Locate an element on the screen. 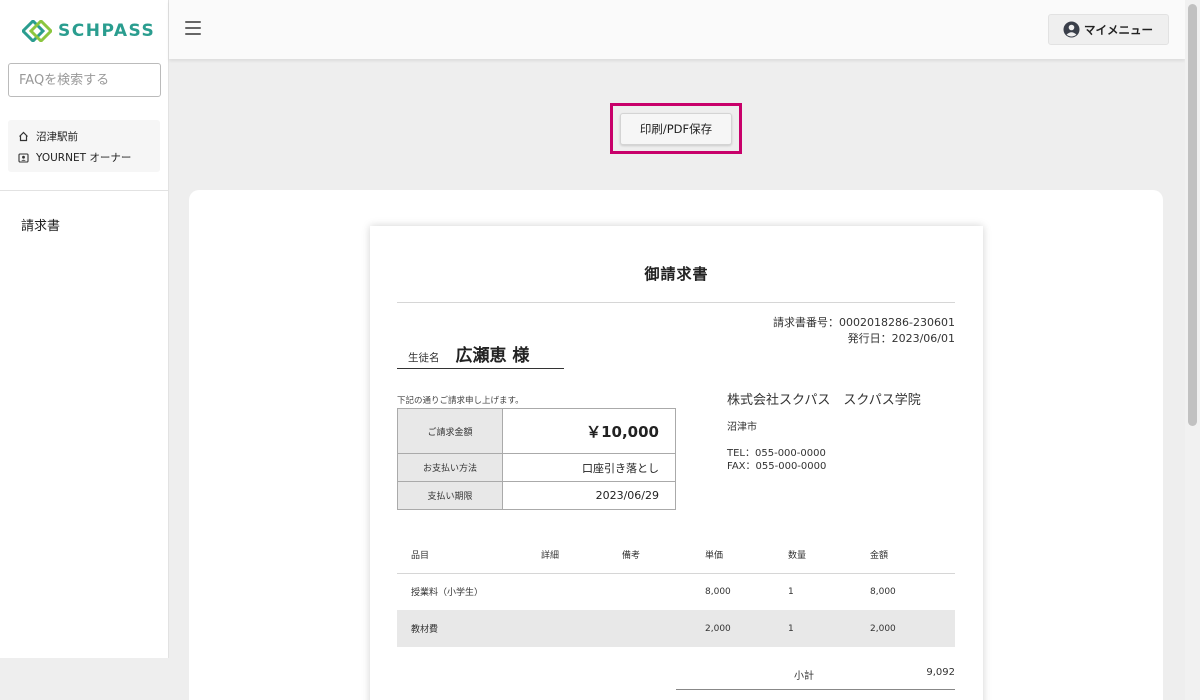 The width and height of the screenshot is (1200, 700). invoice-title: 御請求書 is located at coordinates (676, 274).